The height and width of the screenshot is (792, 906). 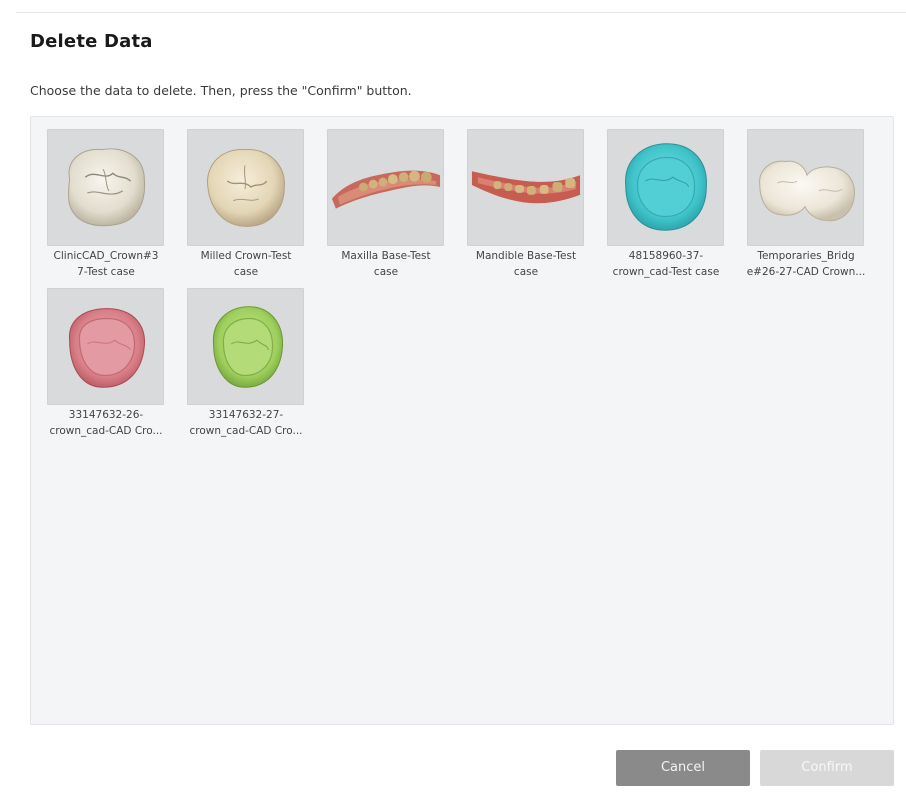 I want to click on crown-cyan-icon, so click(x=665, y=187).